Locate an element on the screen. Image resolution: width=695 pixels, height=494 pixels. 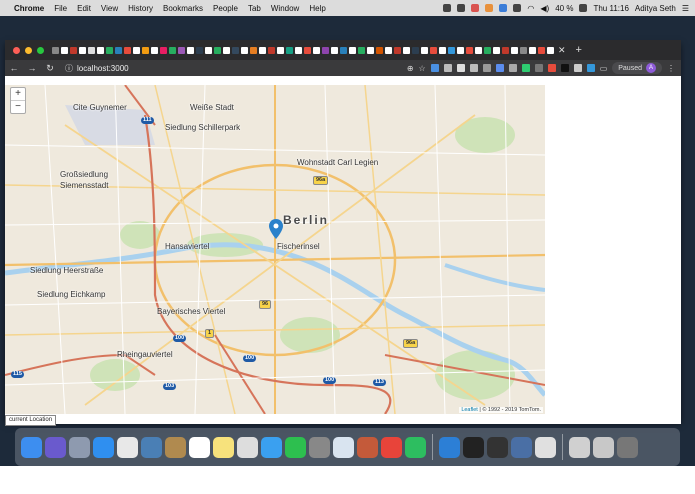
notification-center-icon: ☰ is located at coordinates (685, 8).